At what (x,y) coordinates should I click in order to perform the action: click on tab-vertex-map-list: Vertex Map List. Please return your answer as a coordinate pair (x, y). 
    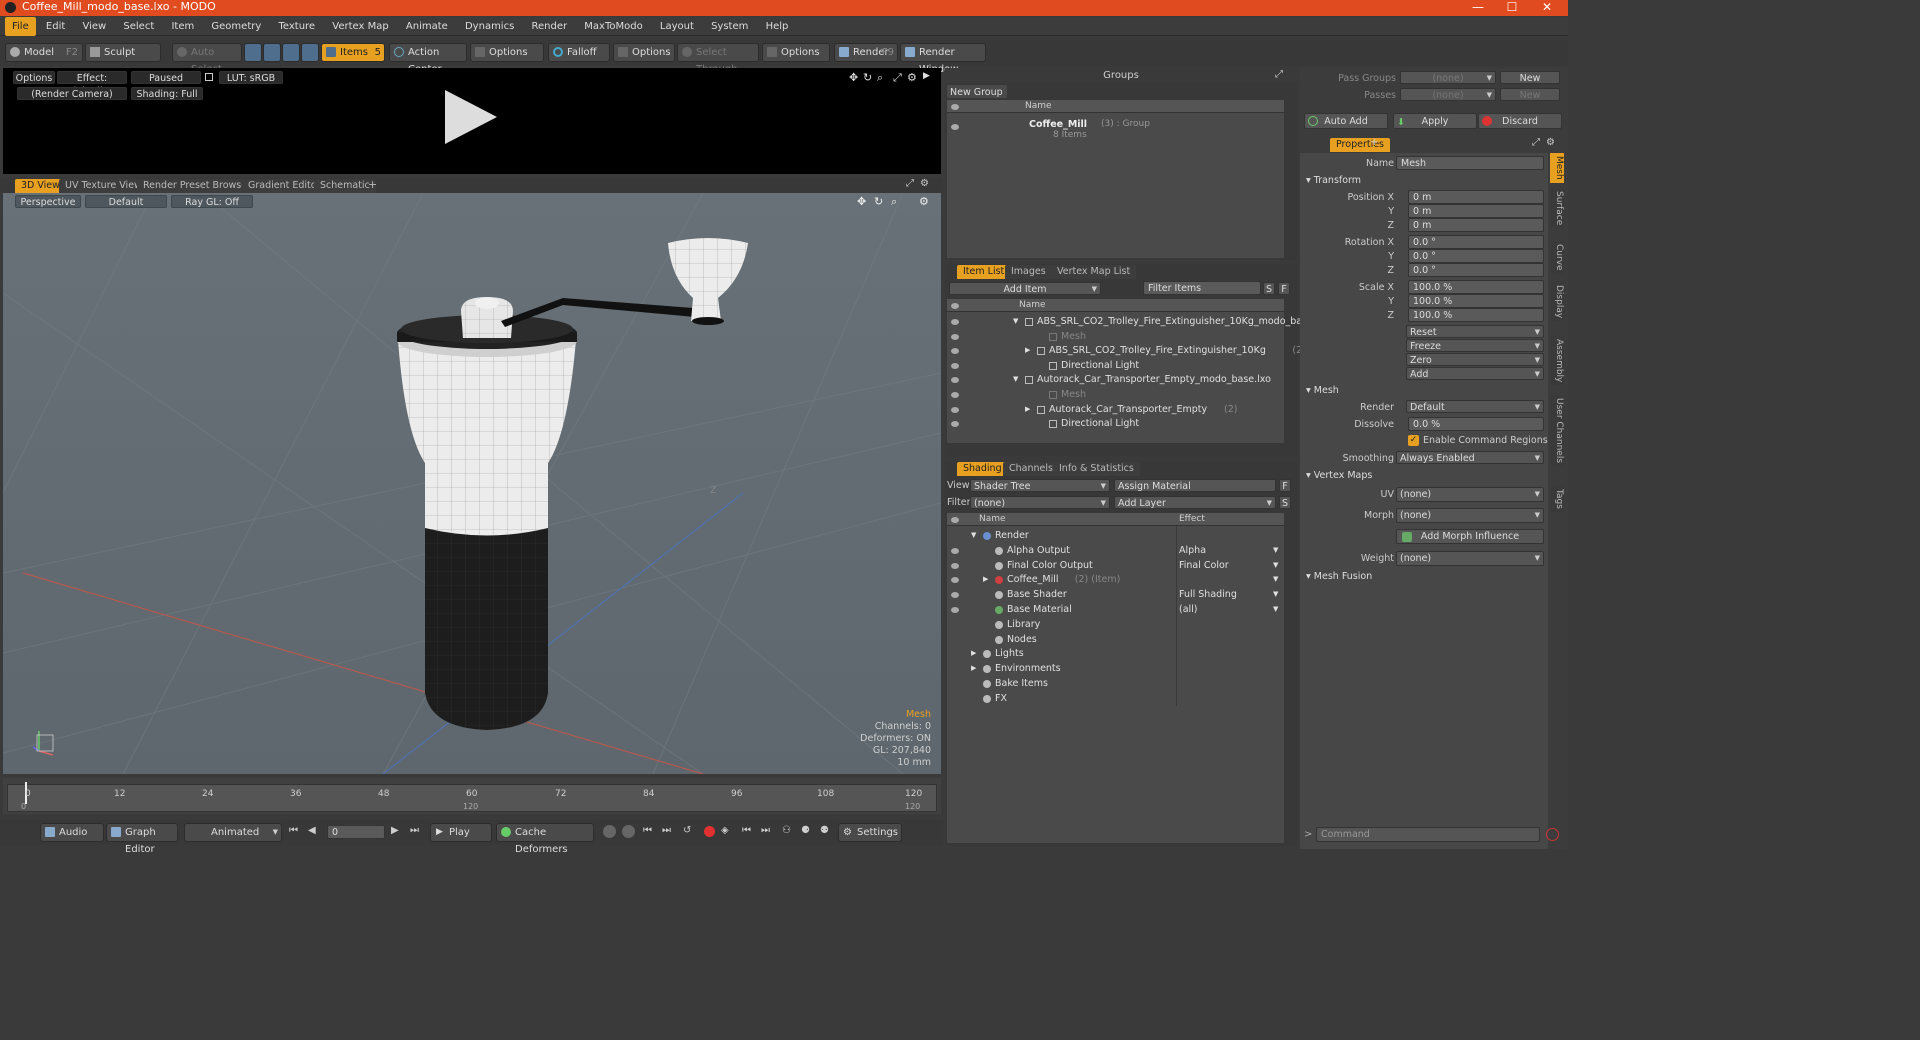
    Looking at the image, I should click on (1094, 272).